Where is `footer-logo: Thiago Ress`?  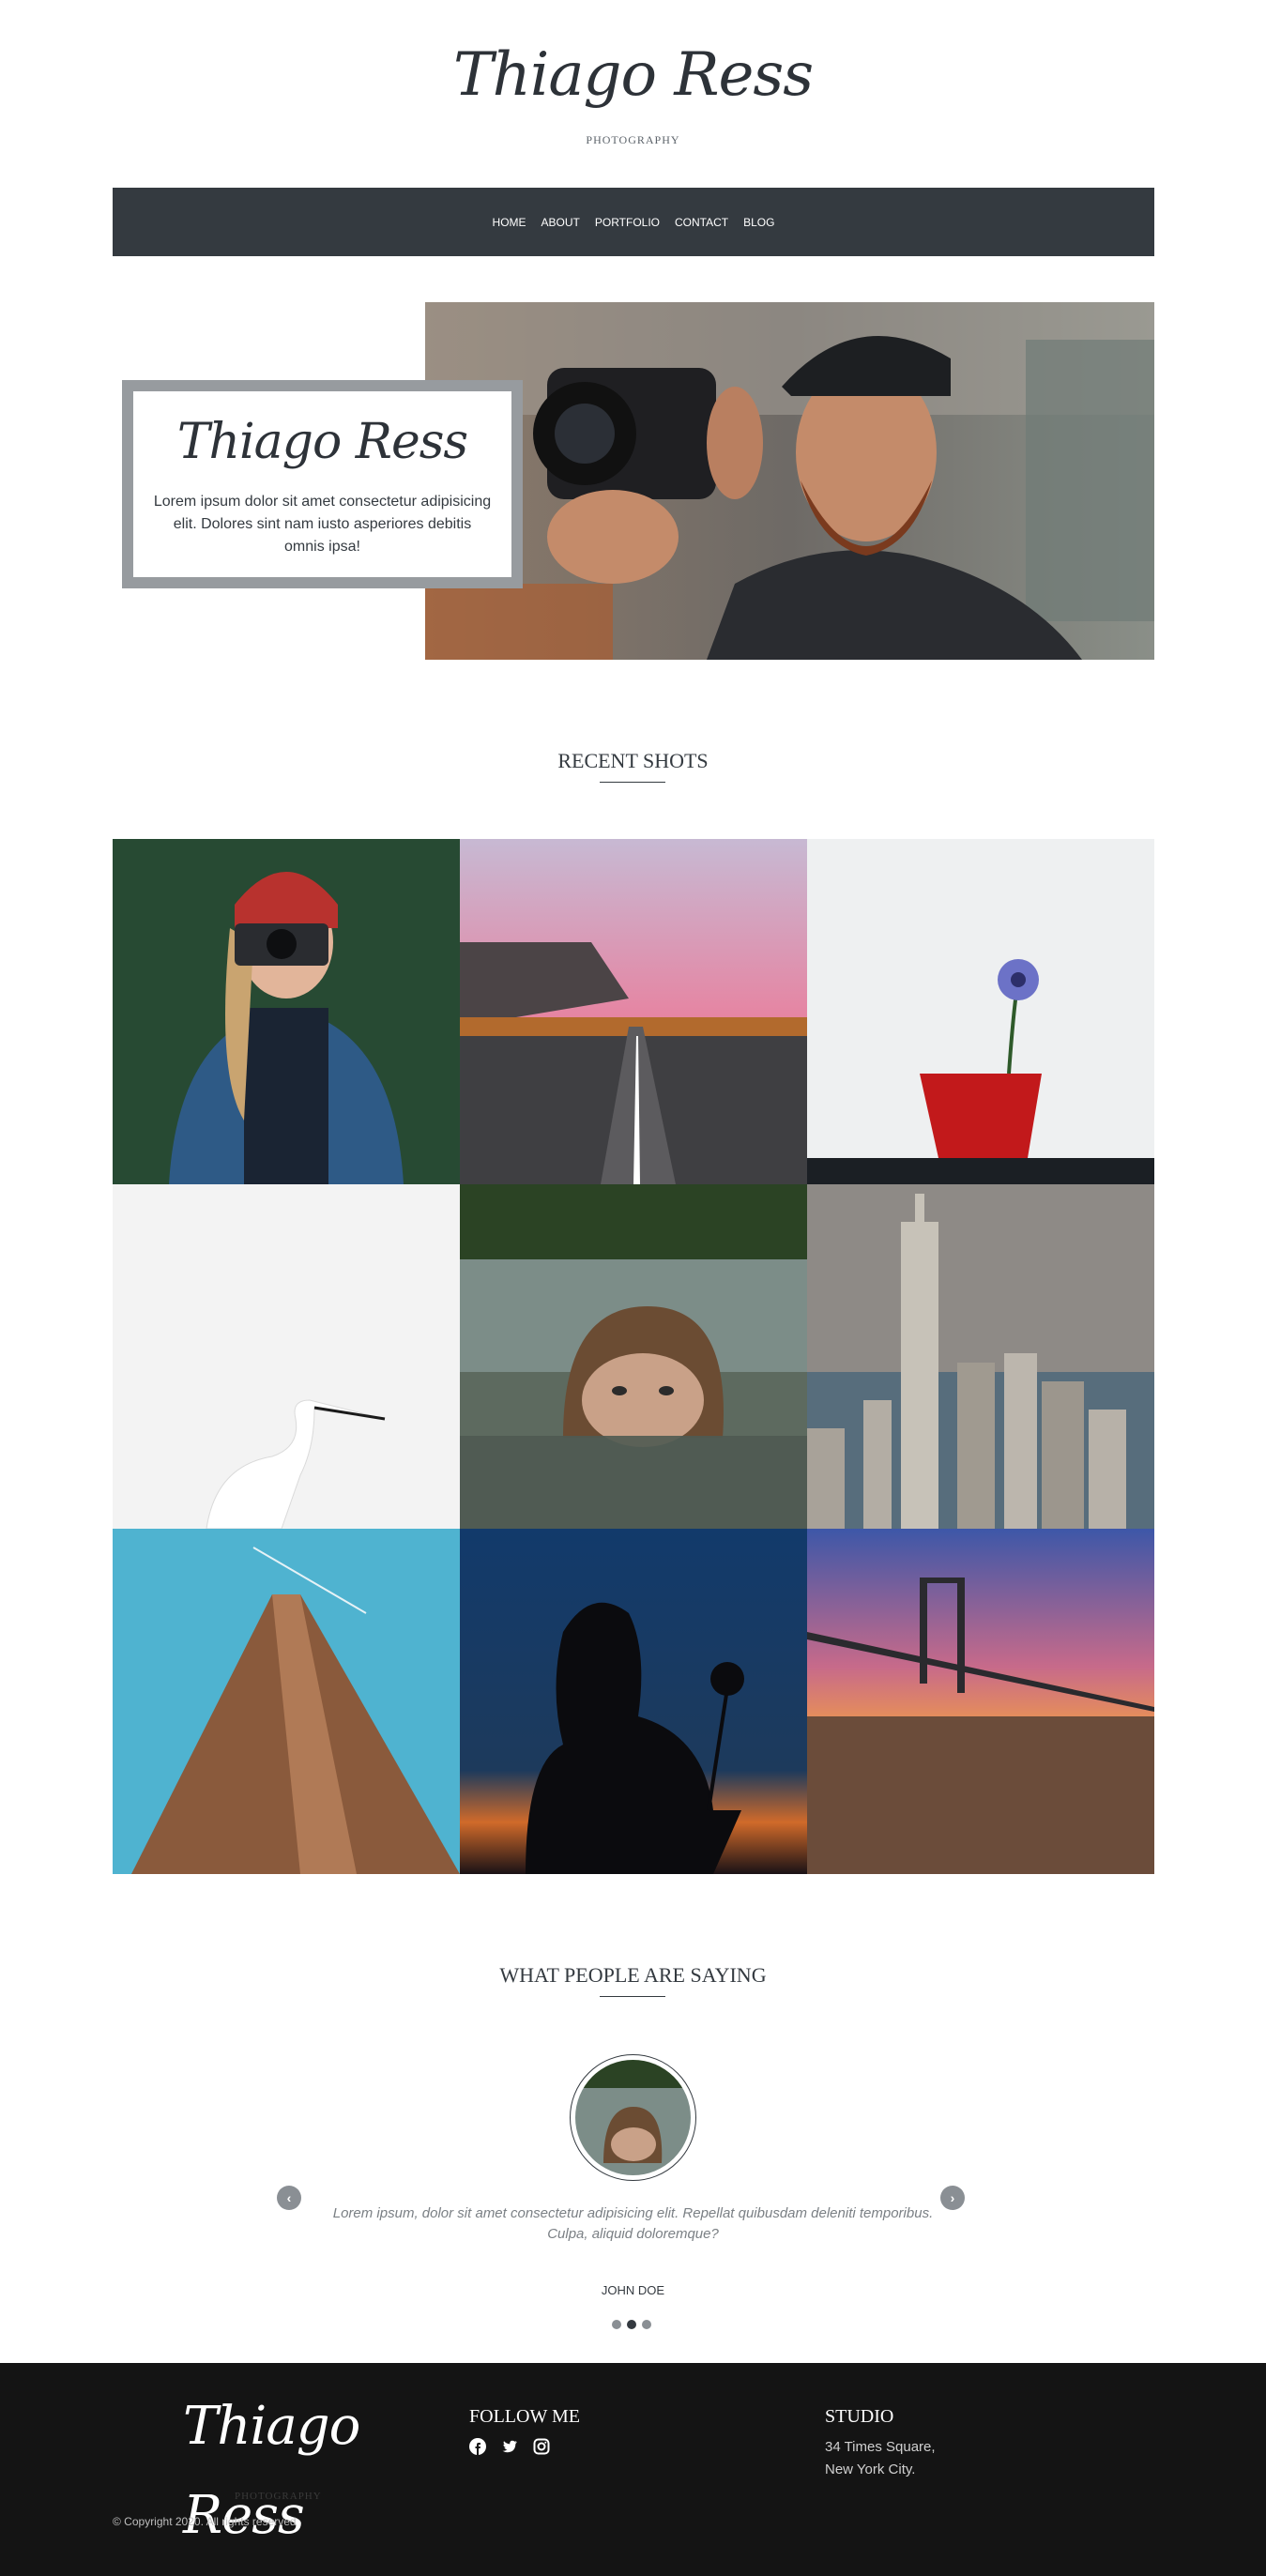
footer-logo: Thiago Ress is located at coordinates (277, 2471).